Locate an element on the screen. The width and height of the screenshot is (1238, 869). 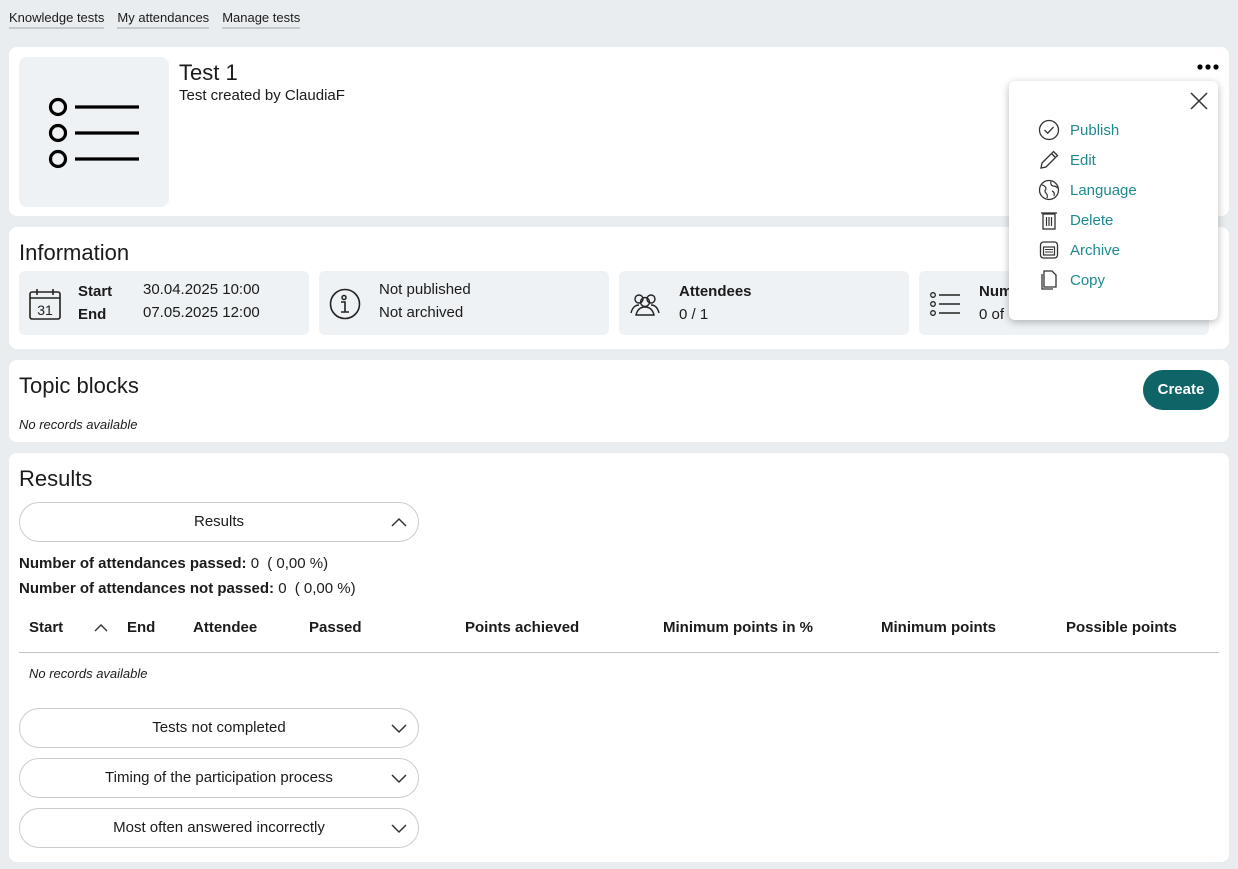
column-attendee: Attendee is located at coordinates (225, 627).